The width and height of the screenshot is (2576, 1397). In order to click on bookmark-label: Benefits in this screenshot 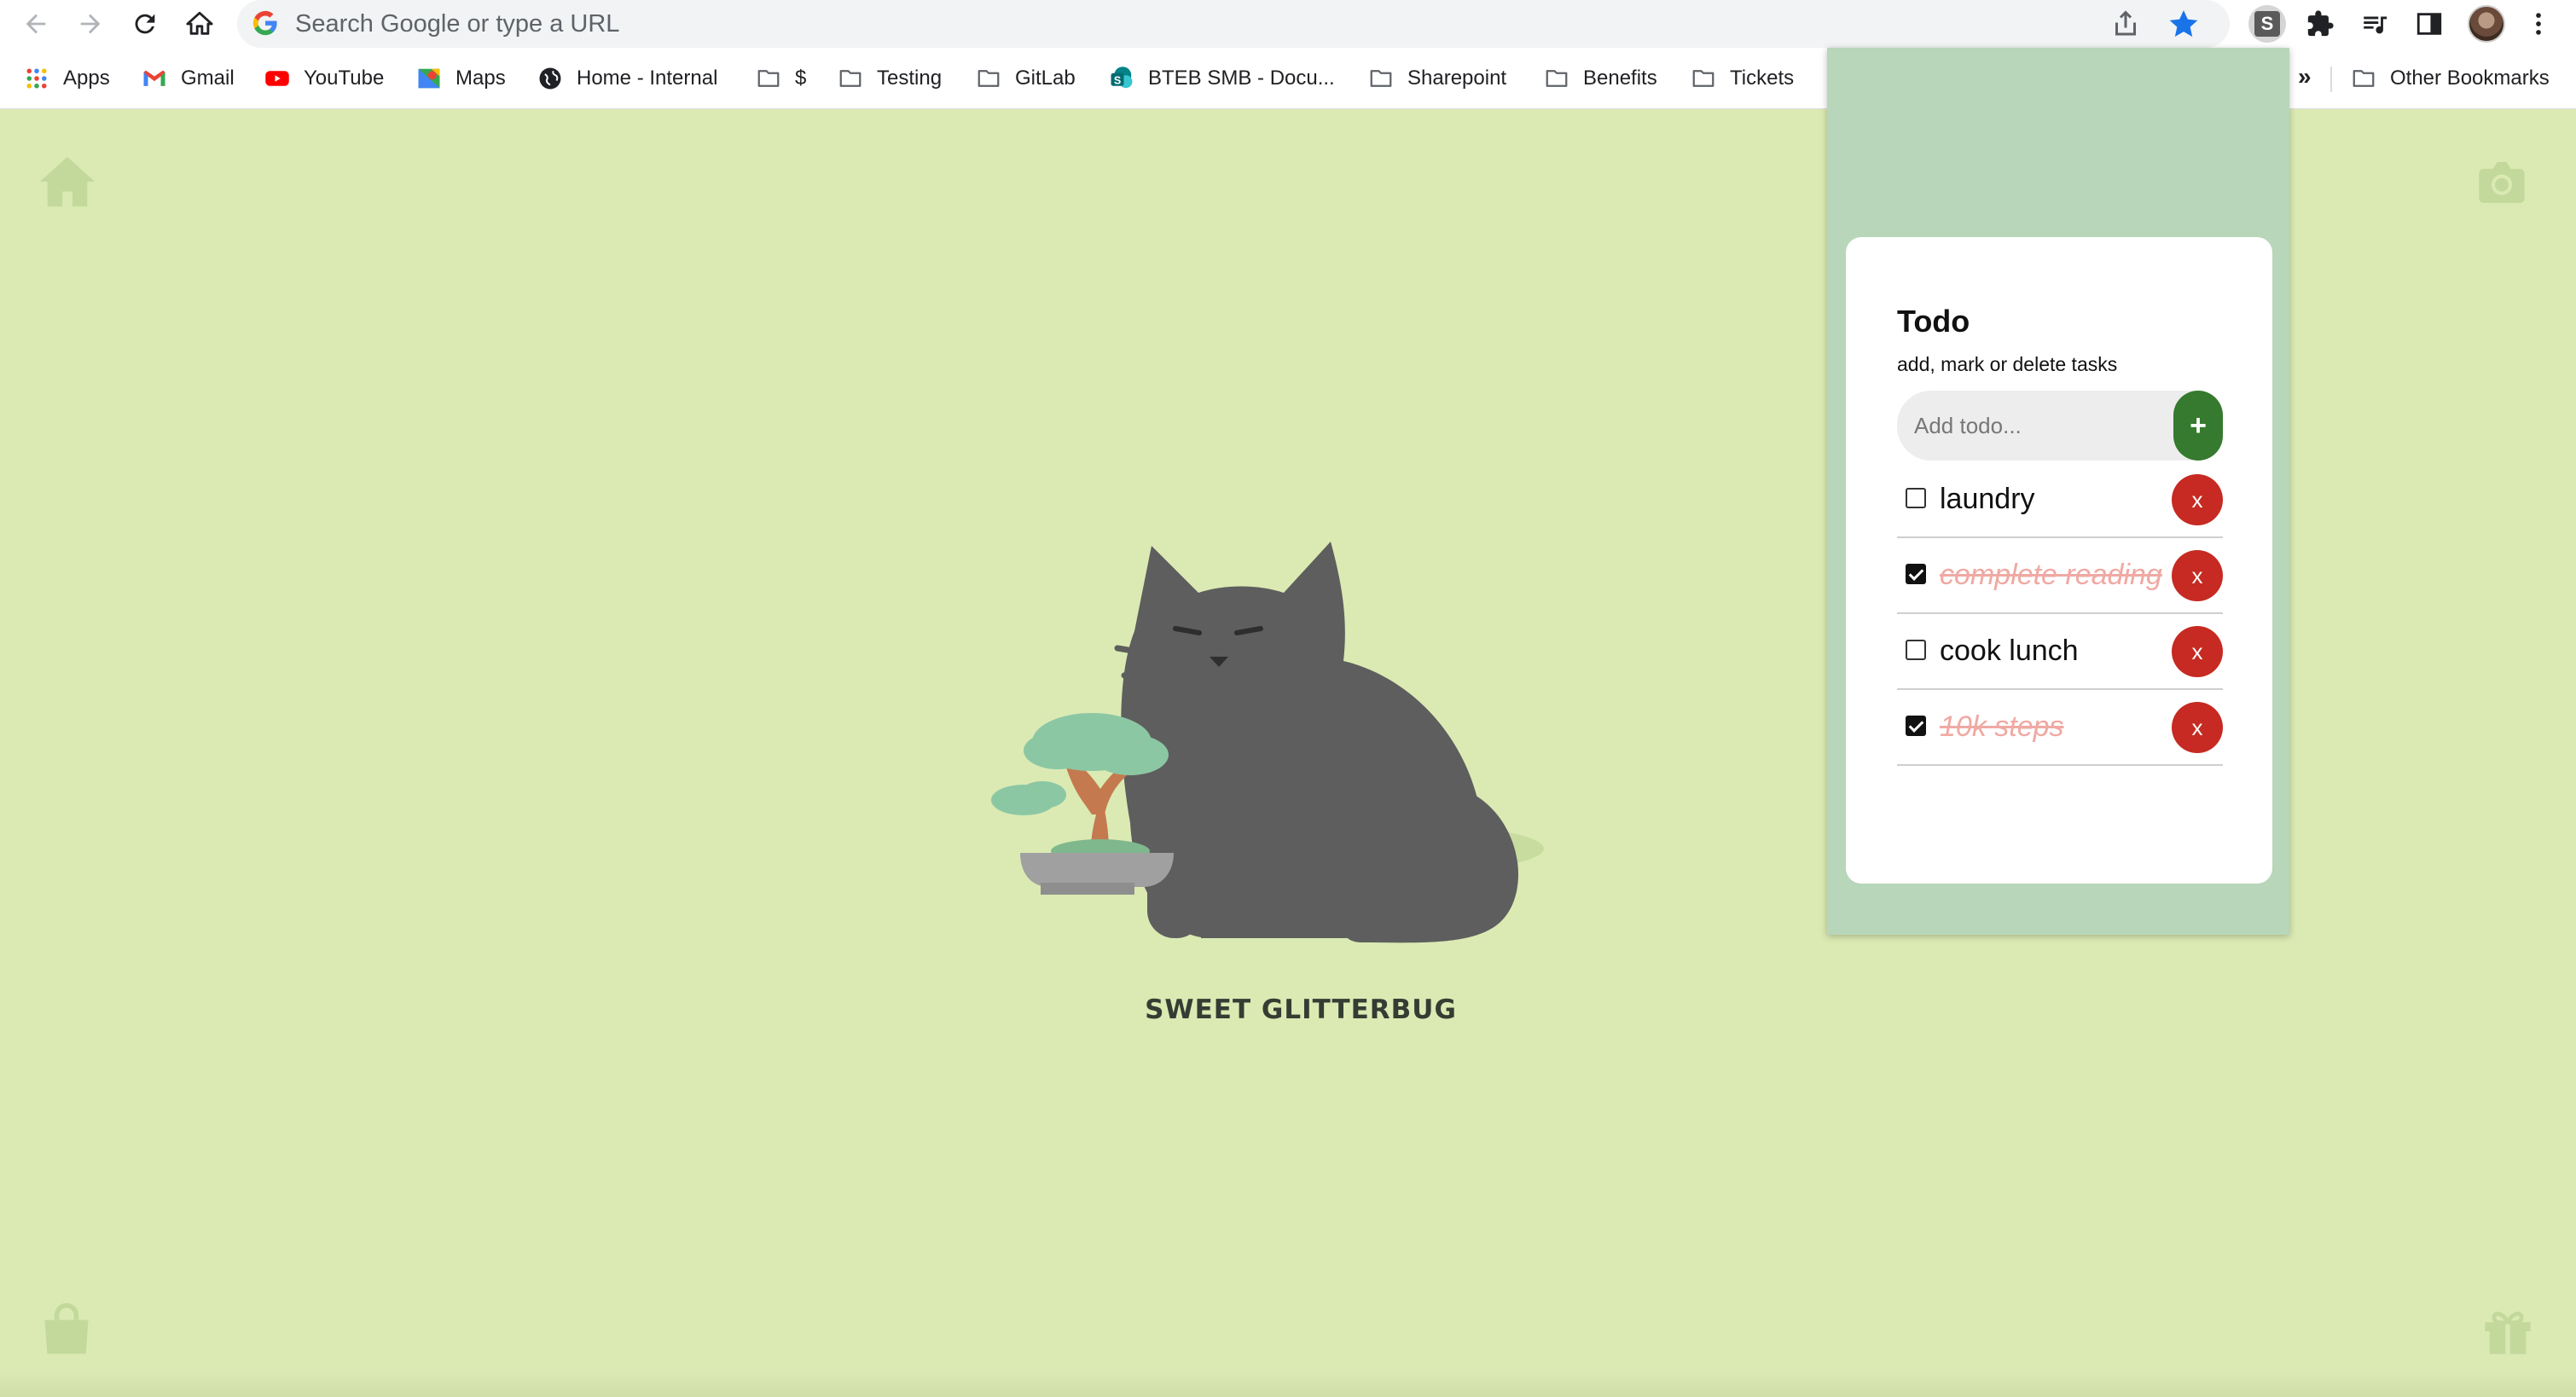, I will do `click(1620, 78)`.